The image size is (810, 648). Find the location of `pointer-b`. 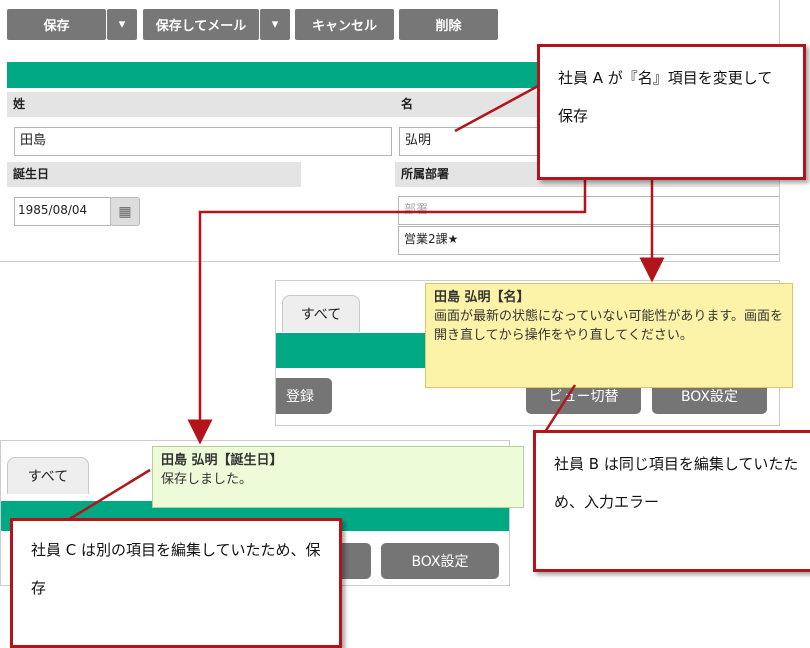

pointer-b is located at coordinates (560, 408).